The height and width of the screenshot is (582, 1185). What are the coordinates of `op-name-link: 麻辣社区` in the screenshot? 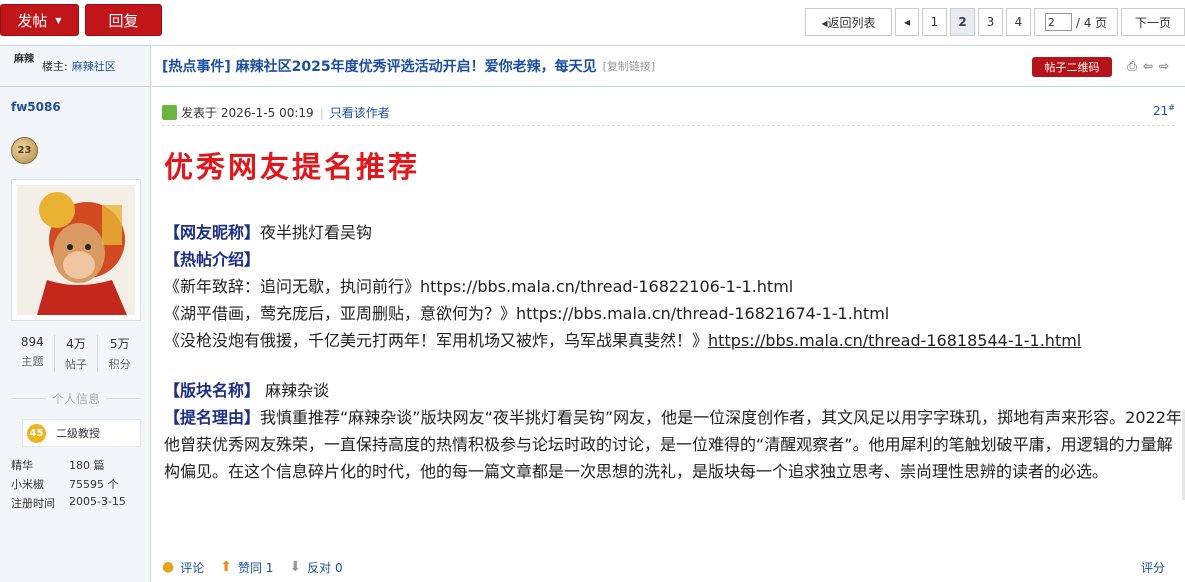 It's located at (94, 66).